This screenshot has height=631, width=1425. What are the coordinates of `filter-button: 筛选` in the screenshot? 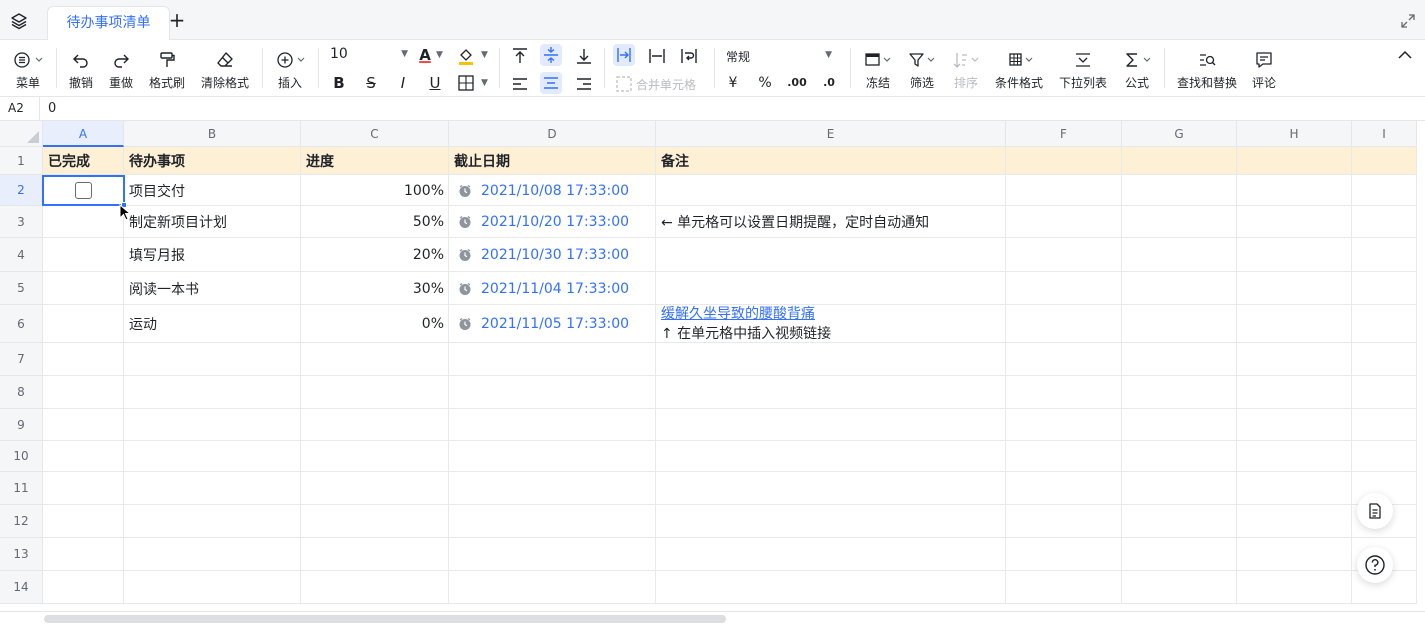 It's located at (922, 70).